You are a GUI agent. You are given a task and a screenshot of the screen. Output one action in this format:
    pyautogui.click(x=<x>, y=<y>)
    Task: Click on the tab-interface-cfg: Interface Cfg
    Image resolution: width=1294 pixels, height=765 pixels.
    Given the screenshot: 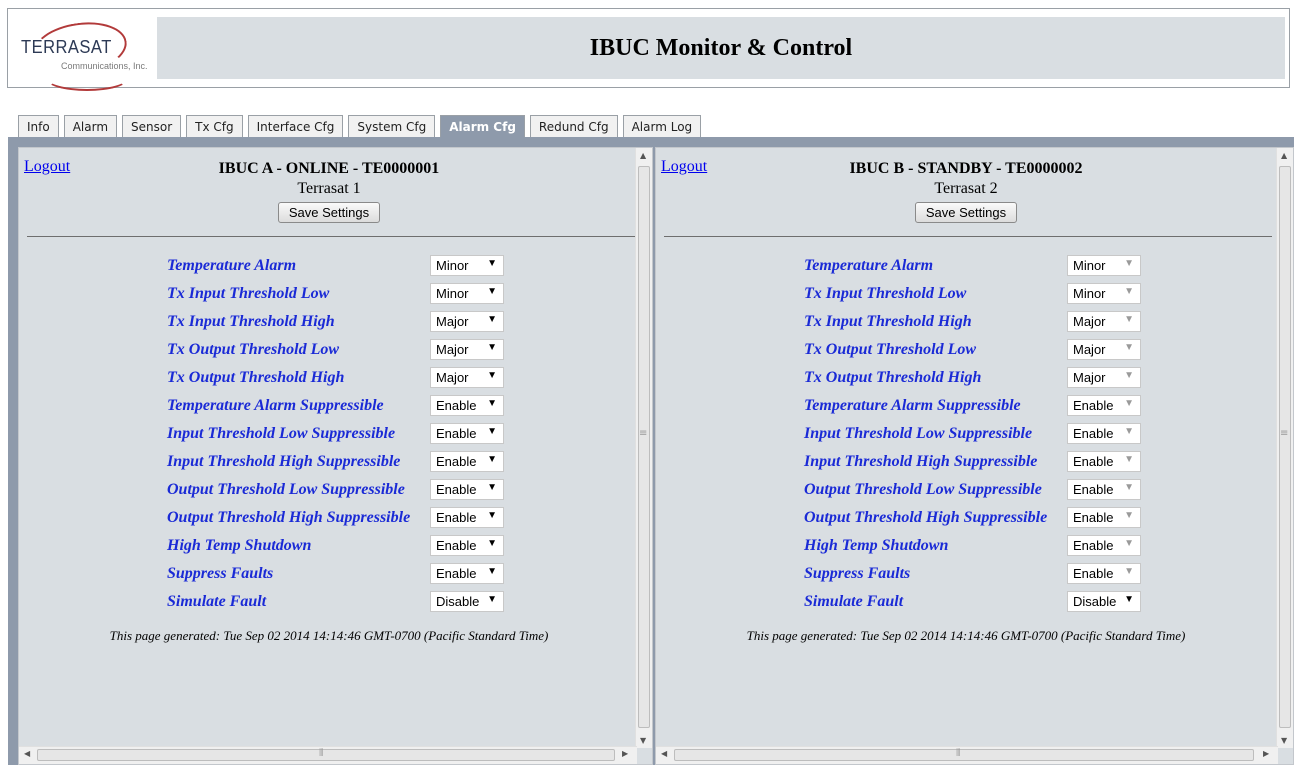 What is the action you would take?
    pyautogui.click(x=295, y=126)
    